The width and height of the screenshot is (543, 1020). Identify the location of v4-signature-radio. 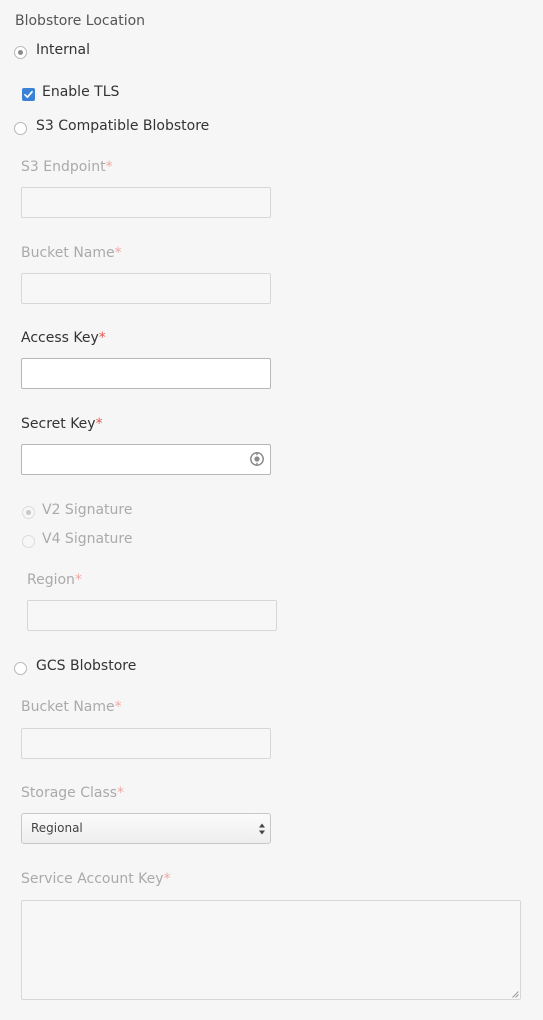
(28, 541).